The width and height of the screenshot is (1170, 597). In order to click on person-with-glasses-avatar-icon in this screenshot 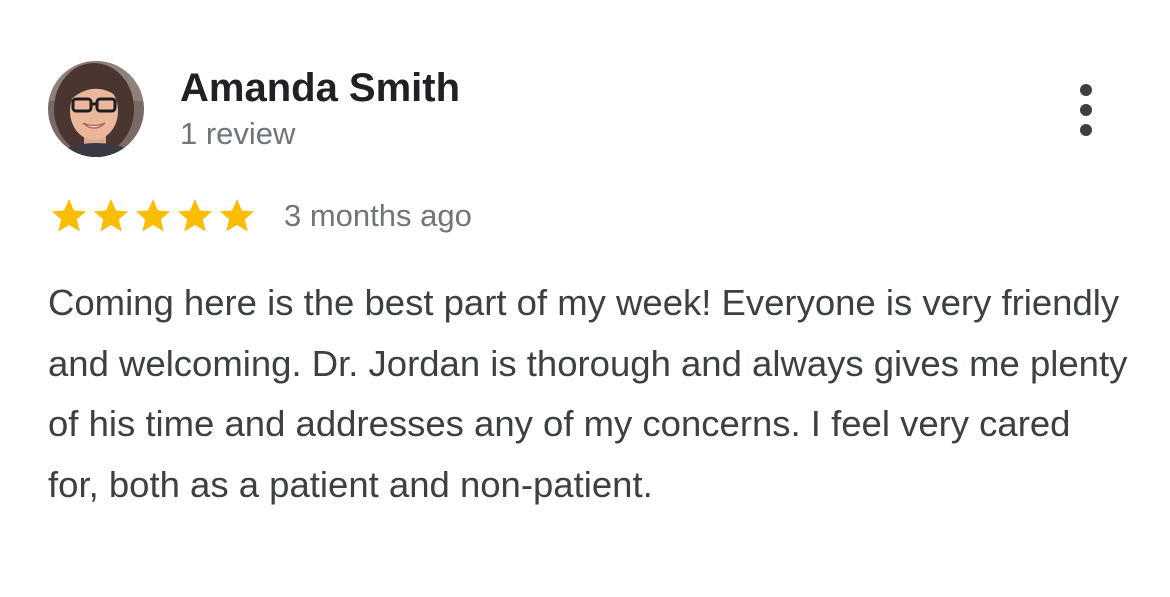, I will do `click(96, 109)`.